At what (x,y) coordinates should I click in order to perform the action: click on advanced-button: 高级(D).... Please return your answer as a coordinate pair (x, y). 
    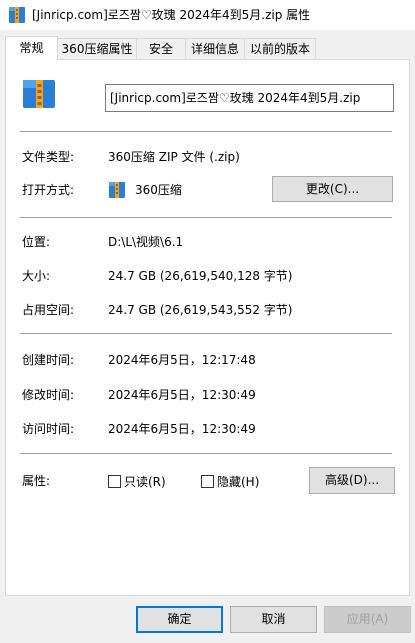
    Looking at the image, I should click on (352, 480).